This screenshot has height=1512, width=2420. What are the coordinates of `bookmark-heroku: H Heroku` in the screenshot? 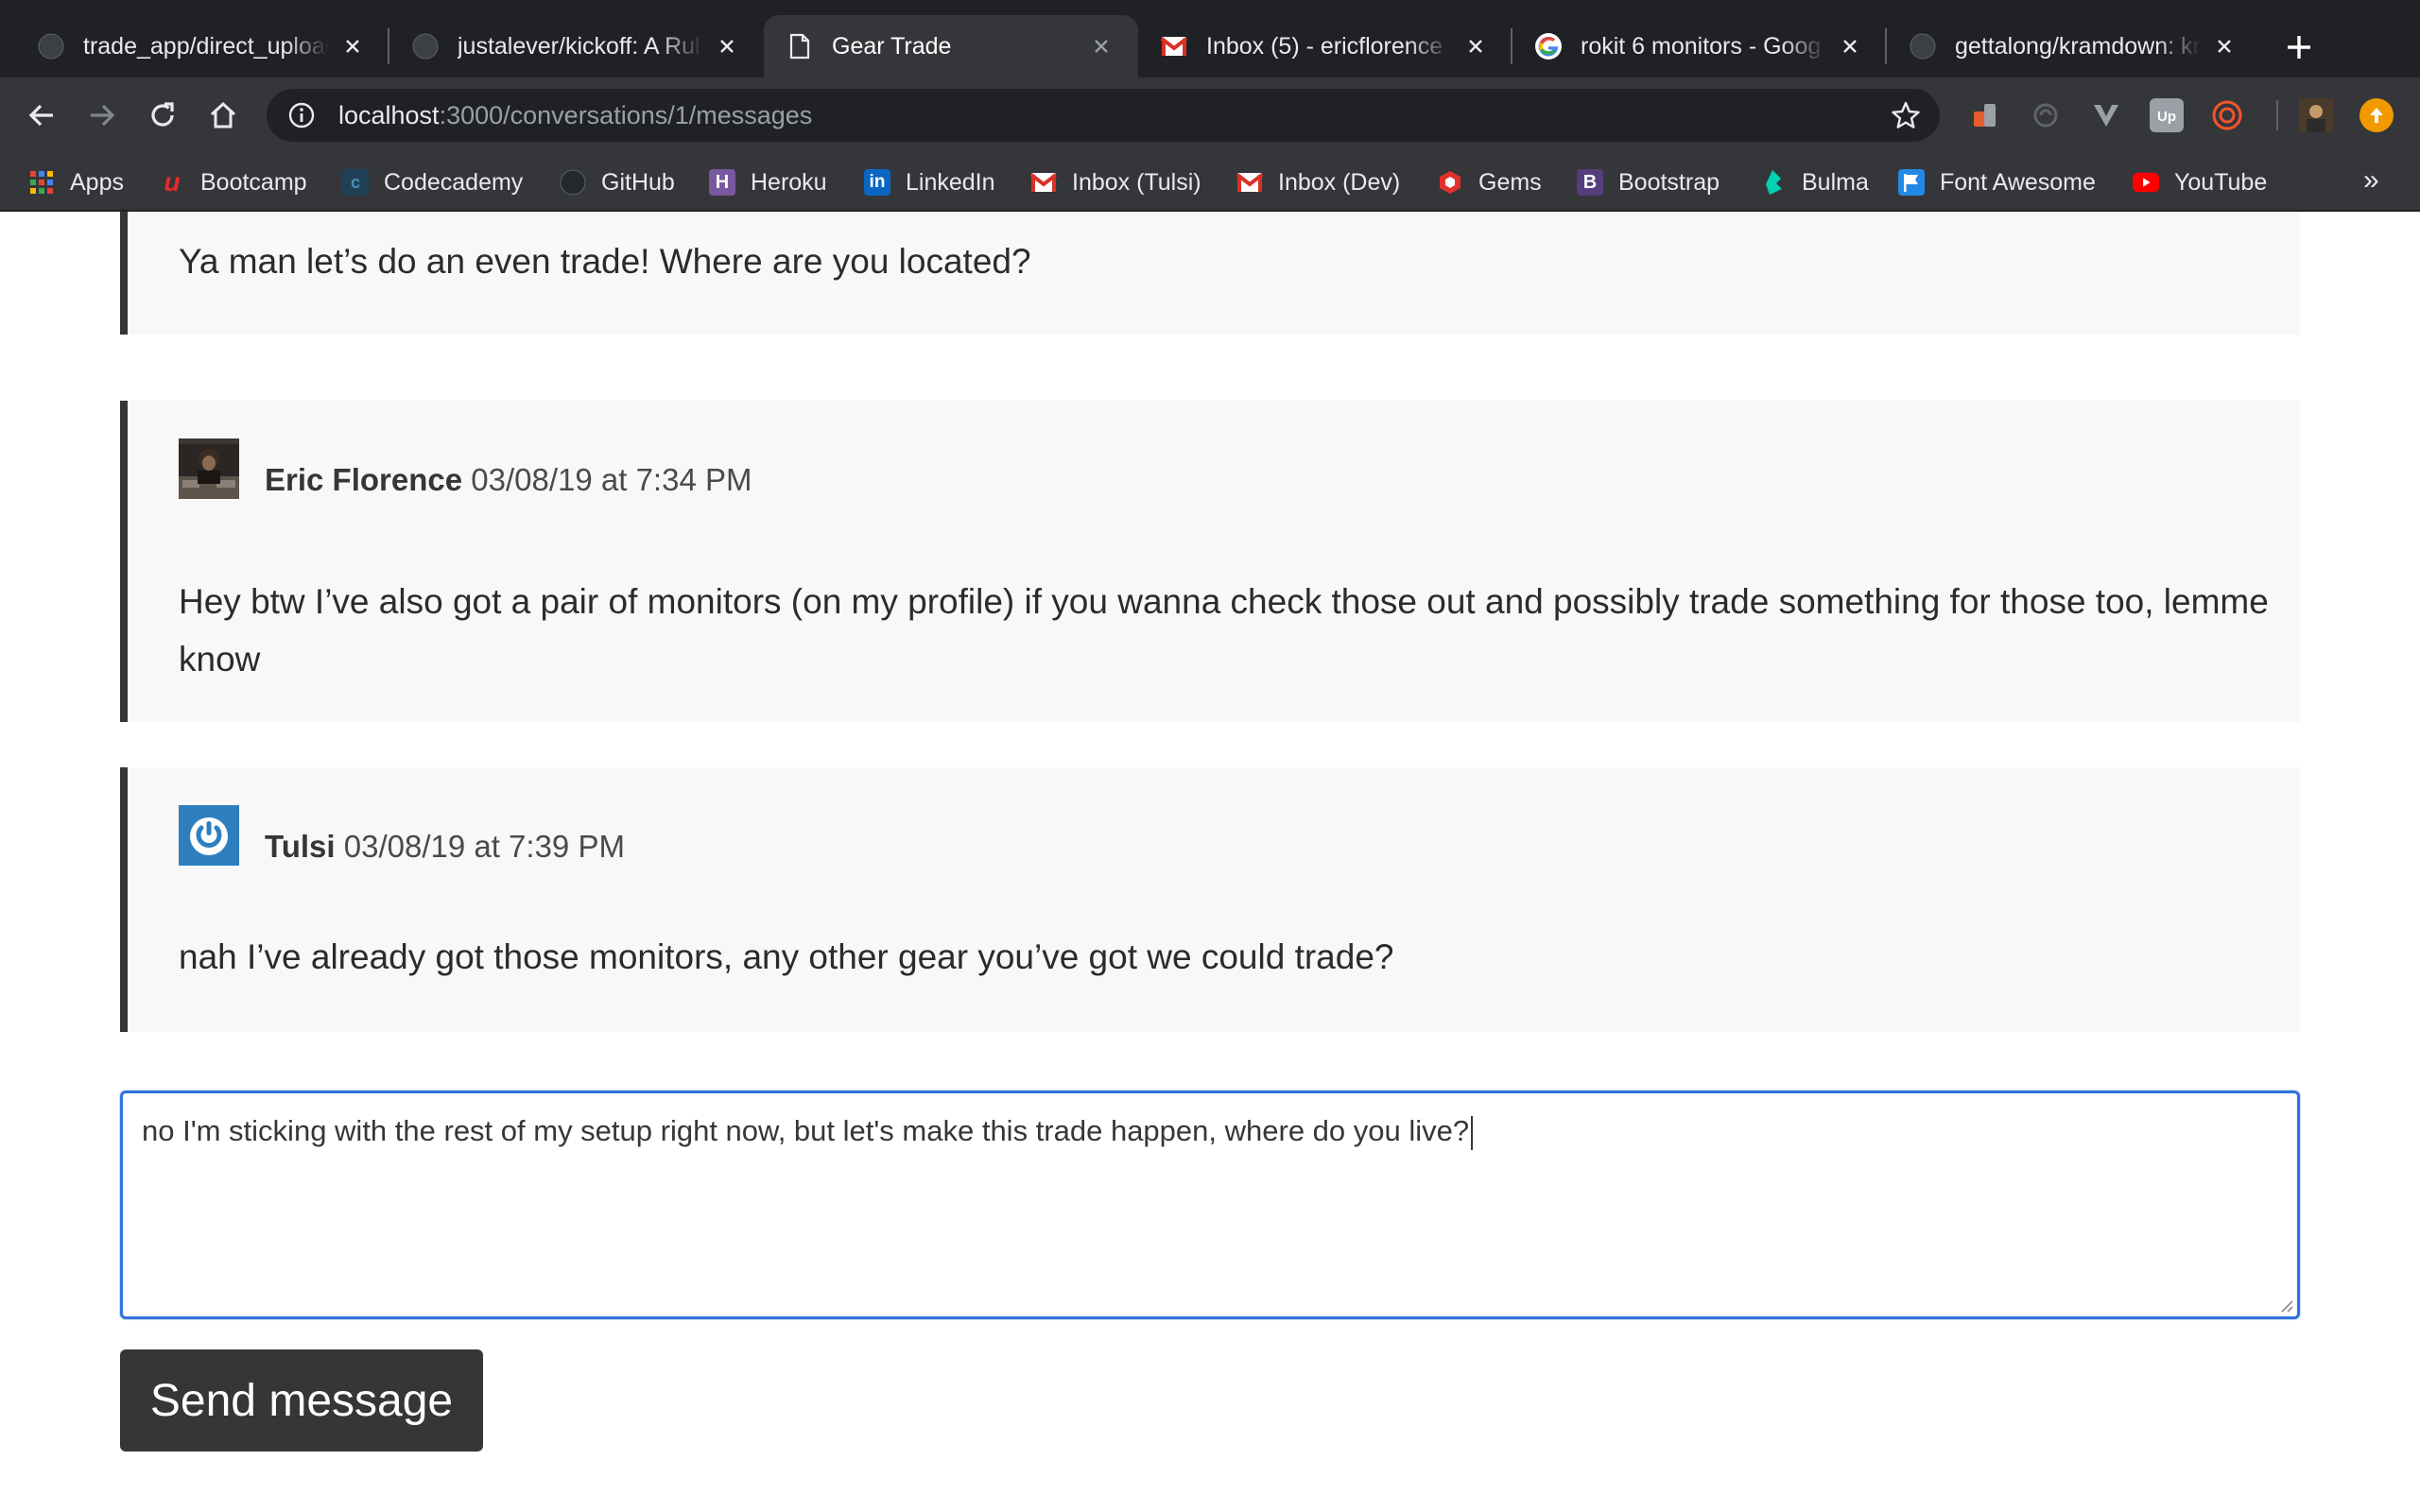 It's located at (768, 182).